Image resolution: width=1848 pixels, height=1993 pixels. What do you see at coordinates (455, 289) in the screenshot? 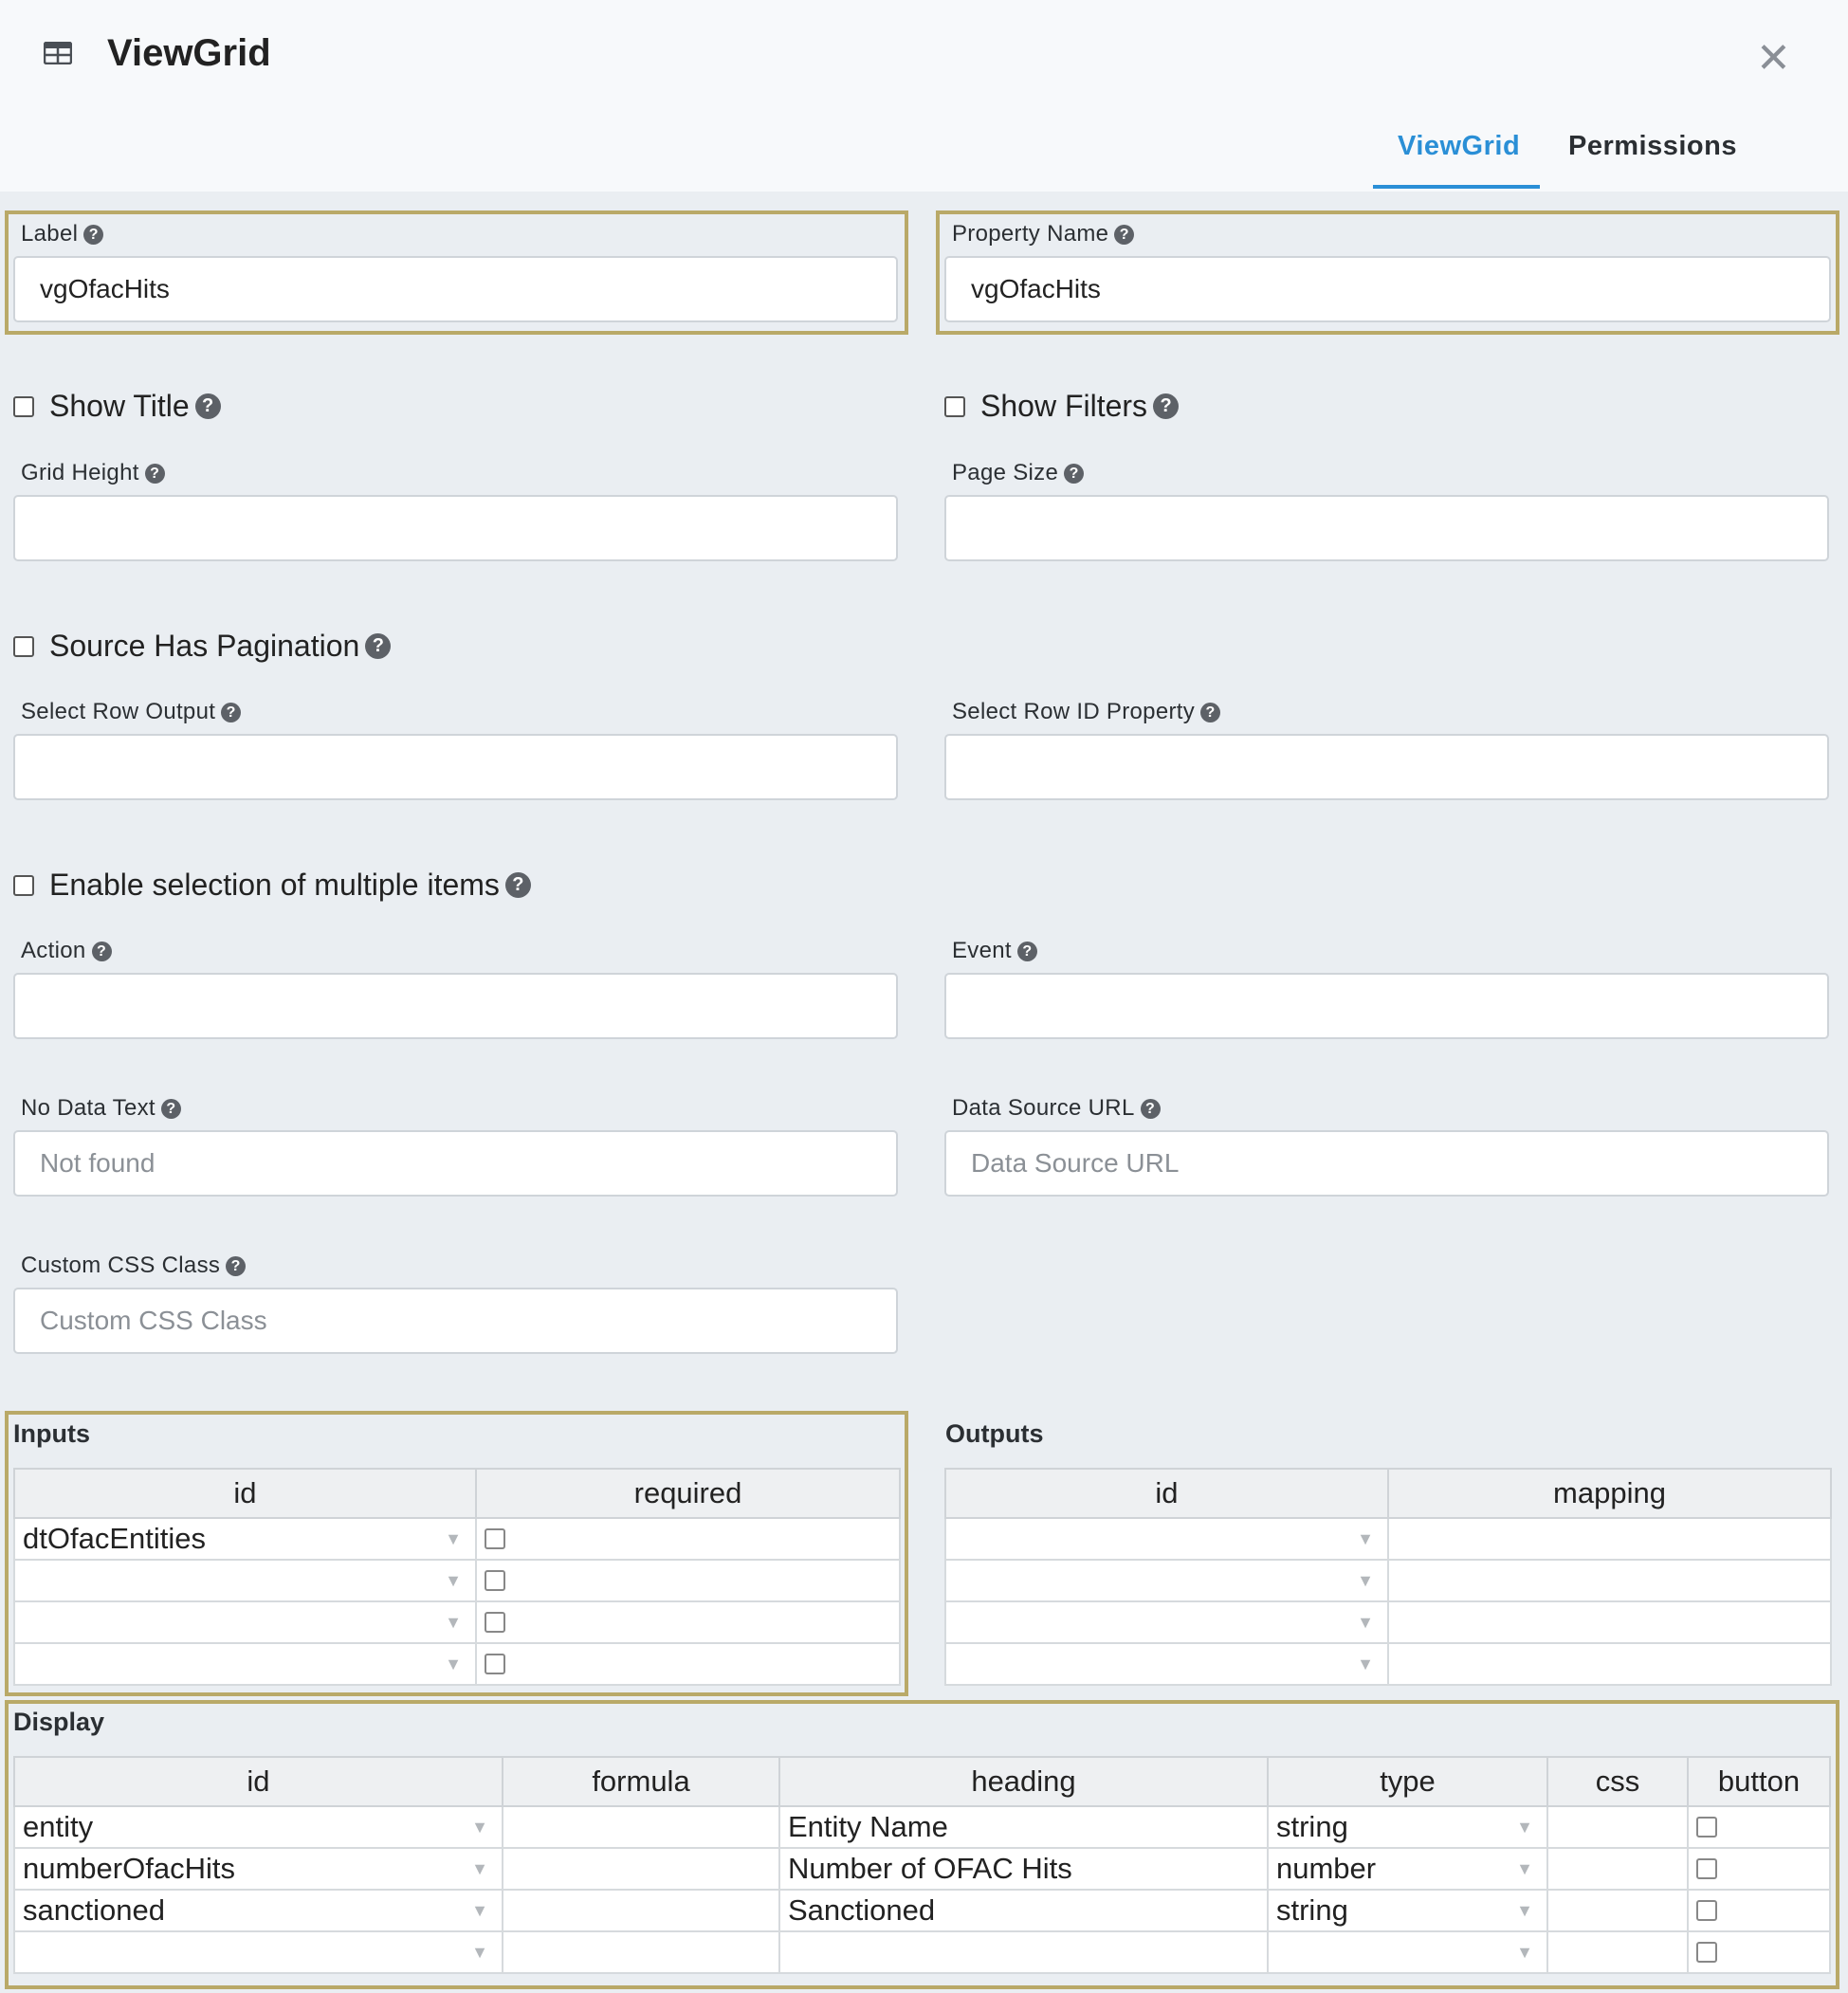
I see `label-input: vgOfacHits` at bounding box center [455, 289].